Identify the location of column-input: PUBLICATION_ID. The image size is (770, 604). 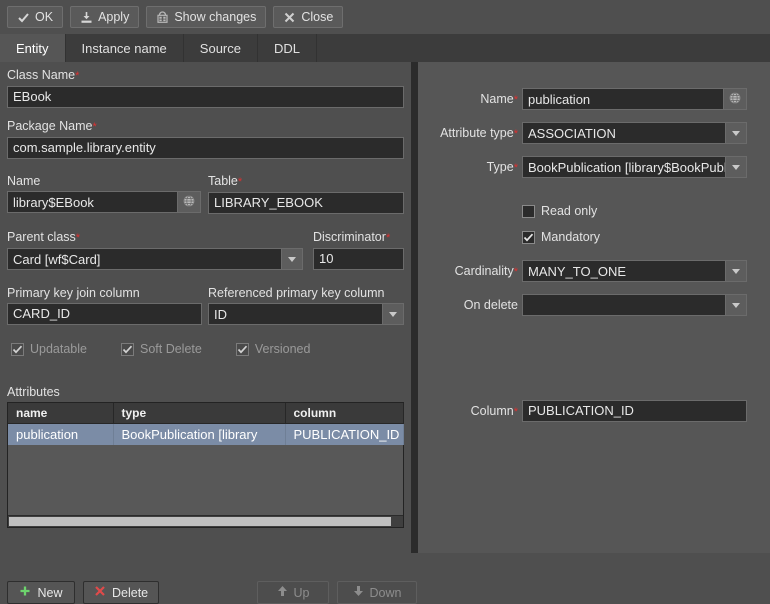
(634, 411).